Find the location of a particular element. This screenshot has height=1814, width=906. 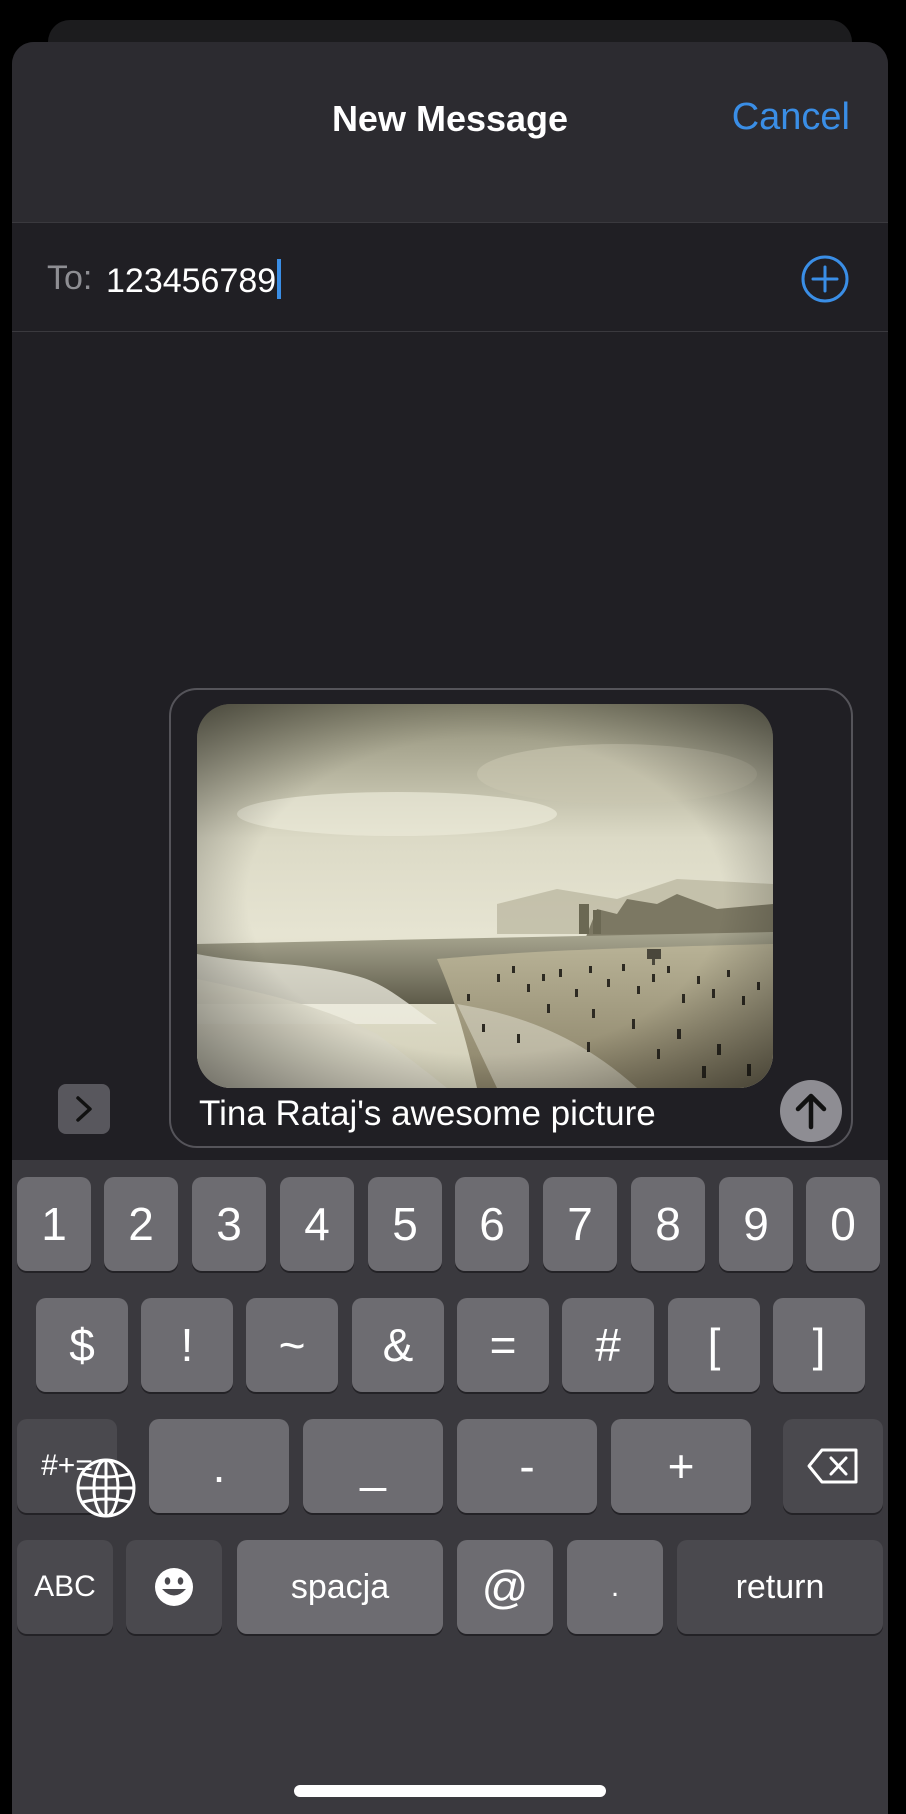

beach-photo is located at coordinates (485, 896).